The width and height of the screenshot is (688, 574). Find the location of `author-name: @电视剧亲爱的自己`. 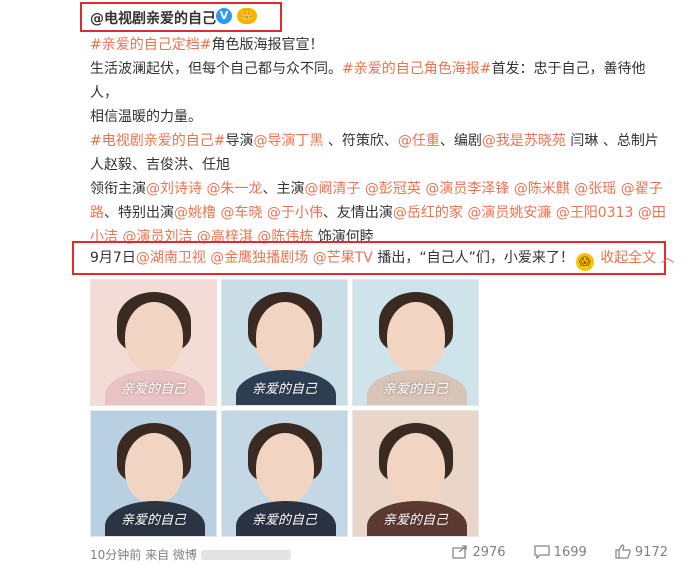

author-name: @电视剧亲爱的自己 is located at coordinates (153, 18).